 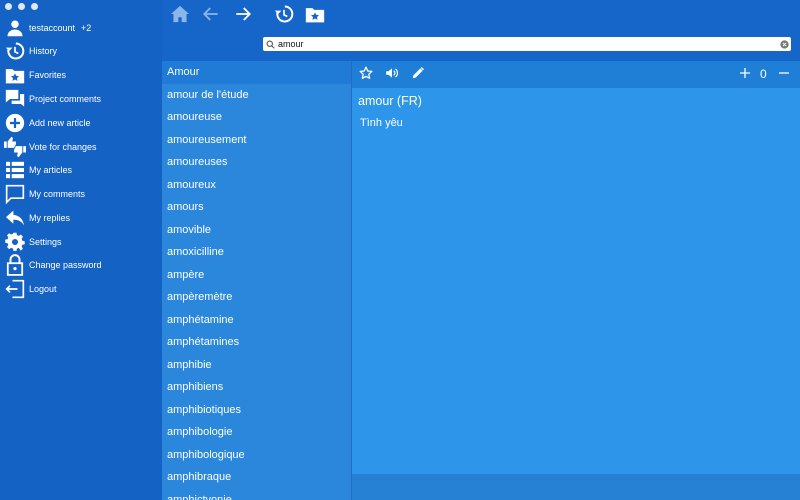 What do you see at coordinates (15, 170) in the screenshot?
I see `list-icon` at bounding box center [15, 170].